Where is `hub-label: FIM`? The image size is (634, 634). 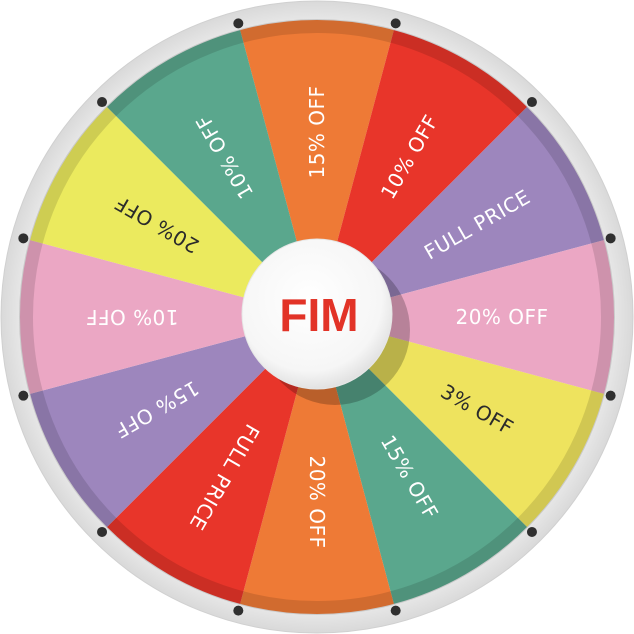
hub-label: FIM is located at coordinates (318, 315).